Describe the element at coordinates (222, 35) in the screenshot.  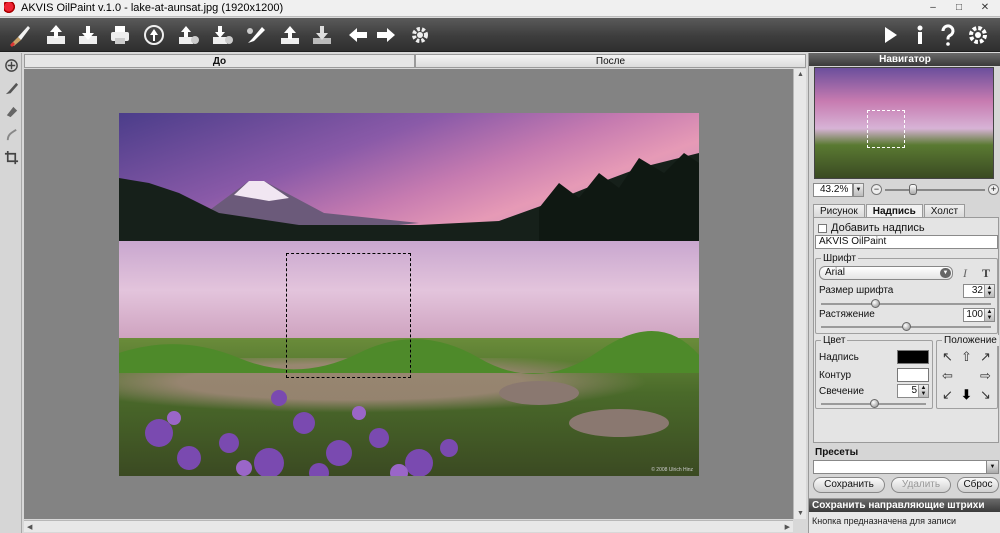
I see `export-strokes-icon` at that location.